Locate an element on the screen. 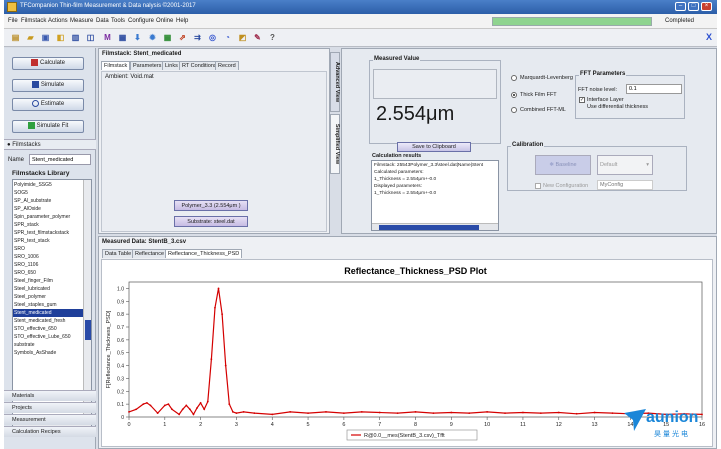  library-list-item: substrate is located at coordinates (48, 345).